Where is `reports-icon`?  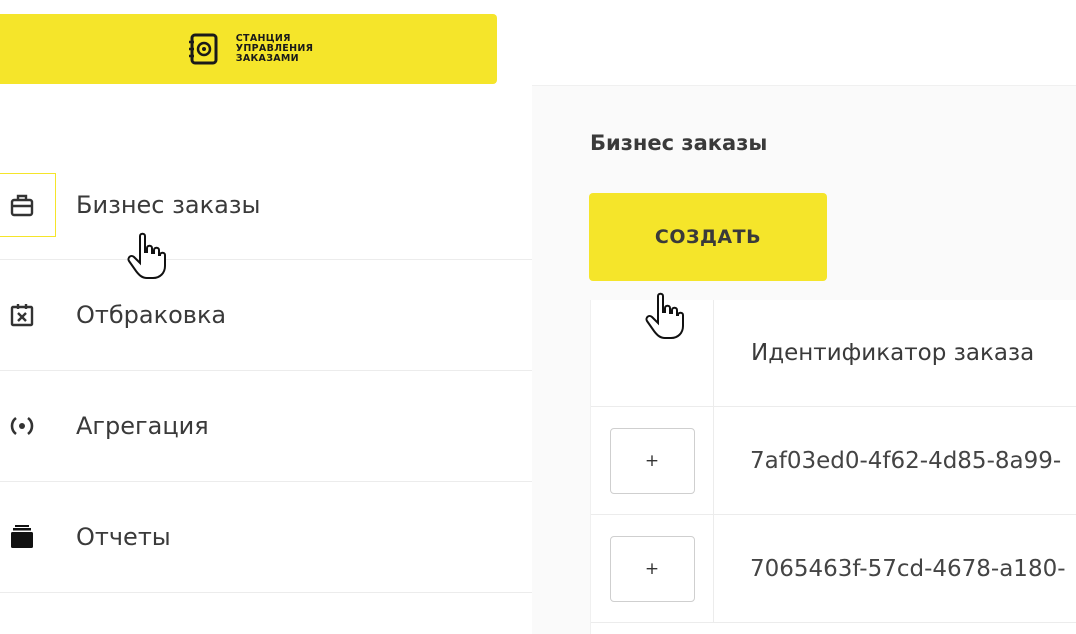 reports-icon is located at coordinates (28, 537).